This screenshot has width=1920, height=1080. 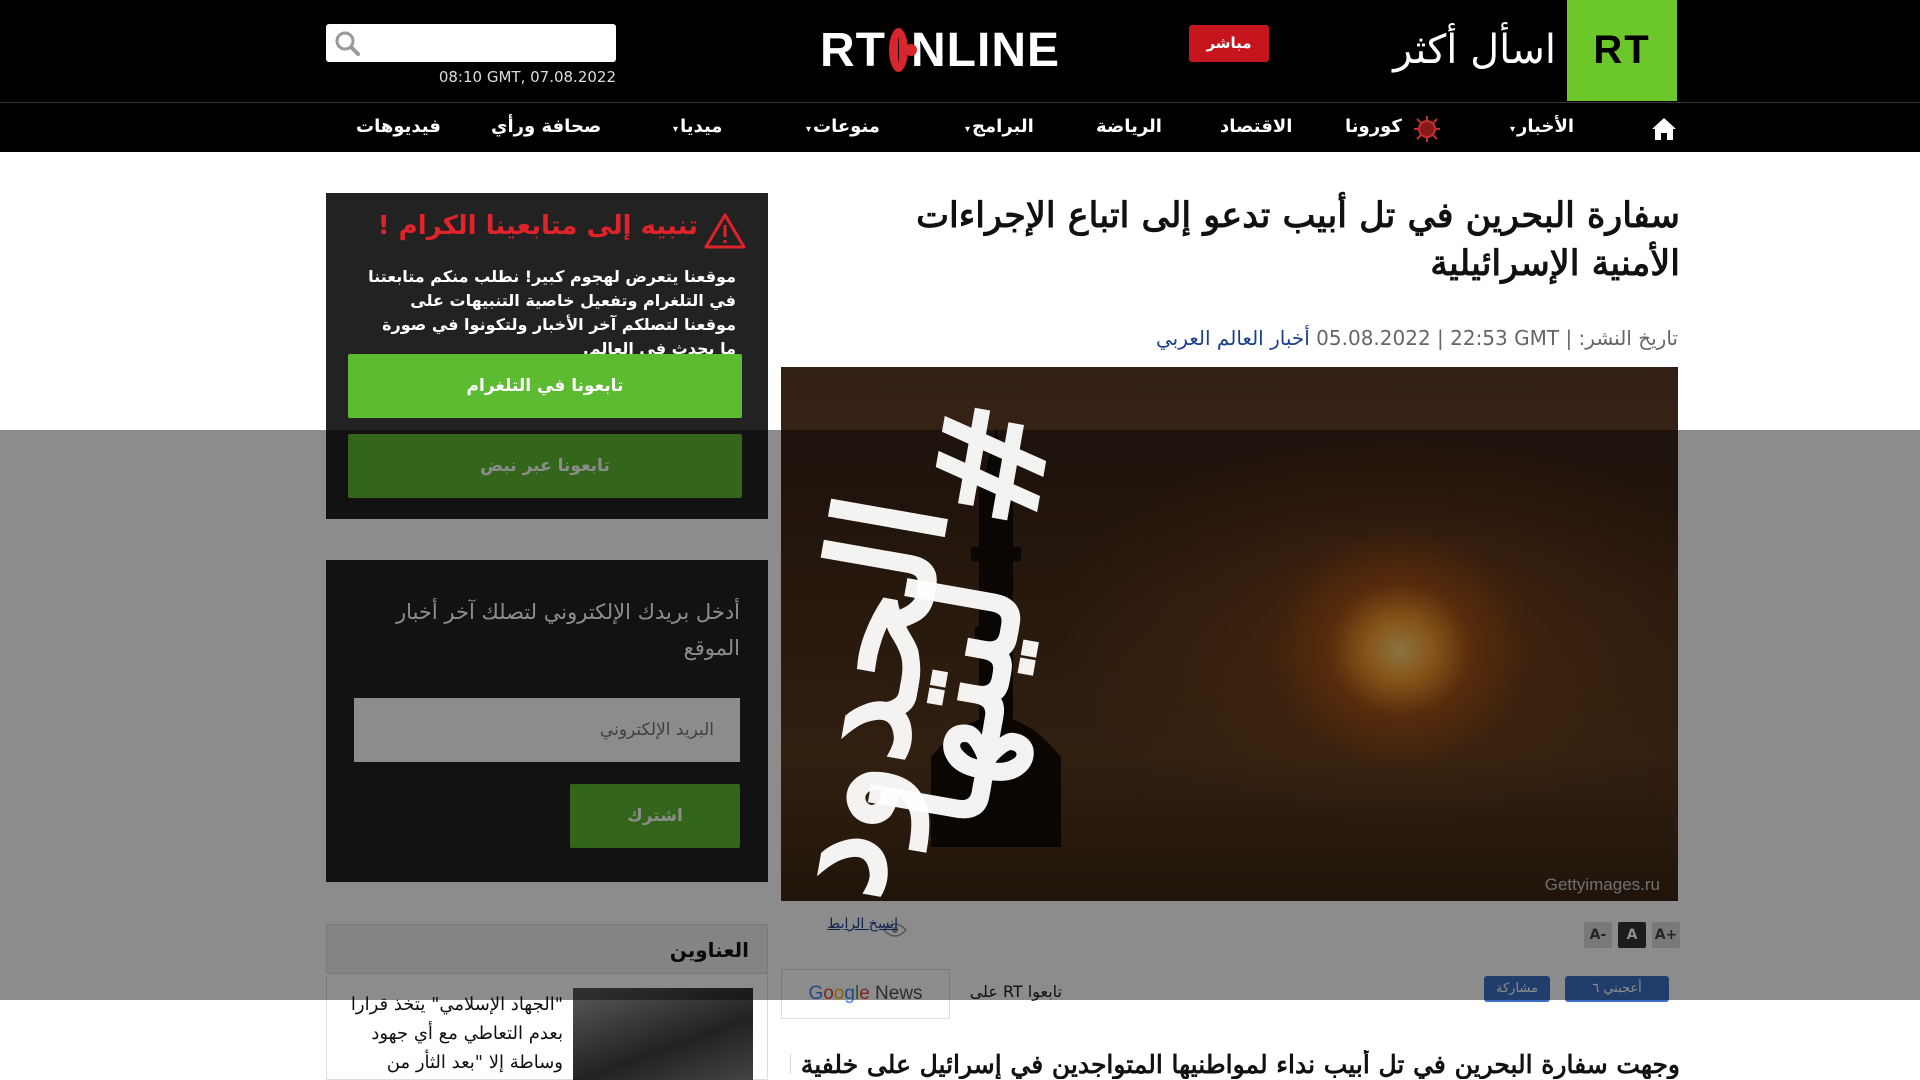 What do you see at coordinates (663, 1034) in the screenshot?
I see `headline-thumbnail` at bounding box center [663, 1034].